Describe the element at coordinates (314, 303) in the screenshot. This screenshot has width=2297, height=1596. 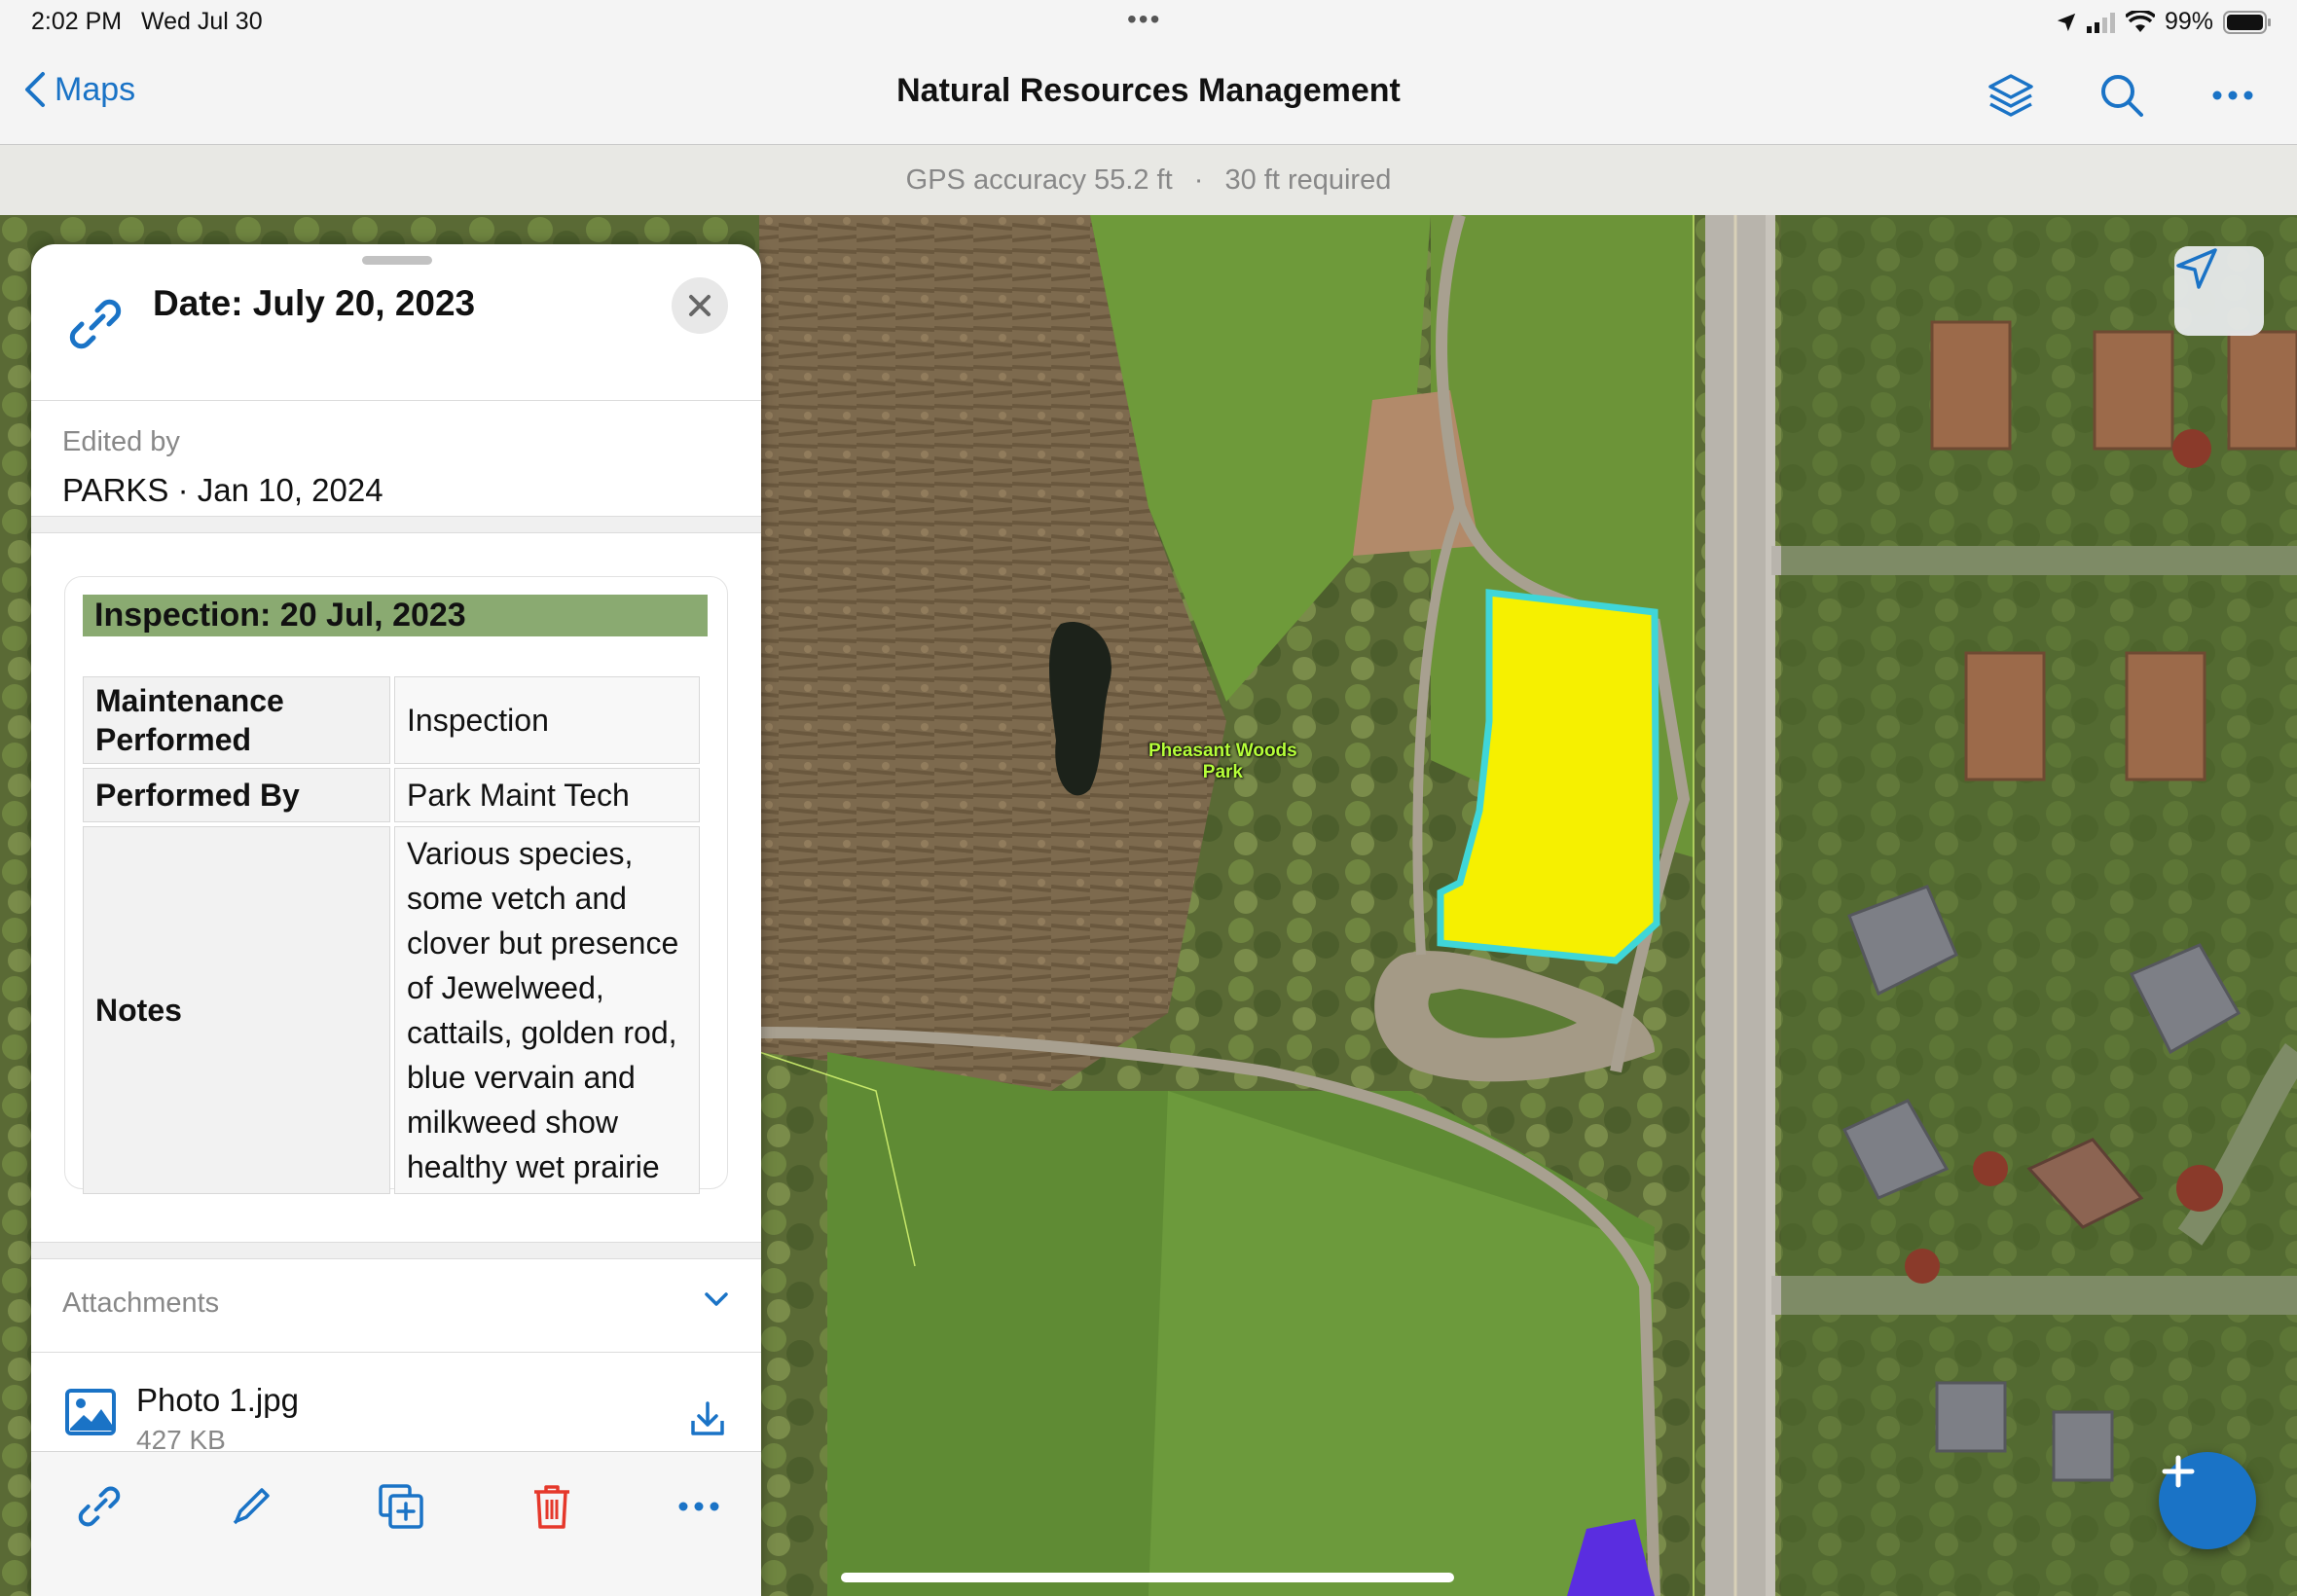
I see `panel-title: Date: July 20, 2023` at that location.